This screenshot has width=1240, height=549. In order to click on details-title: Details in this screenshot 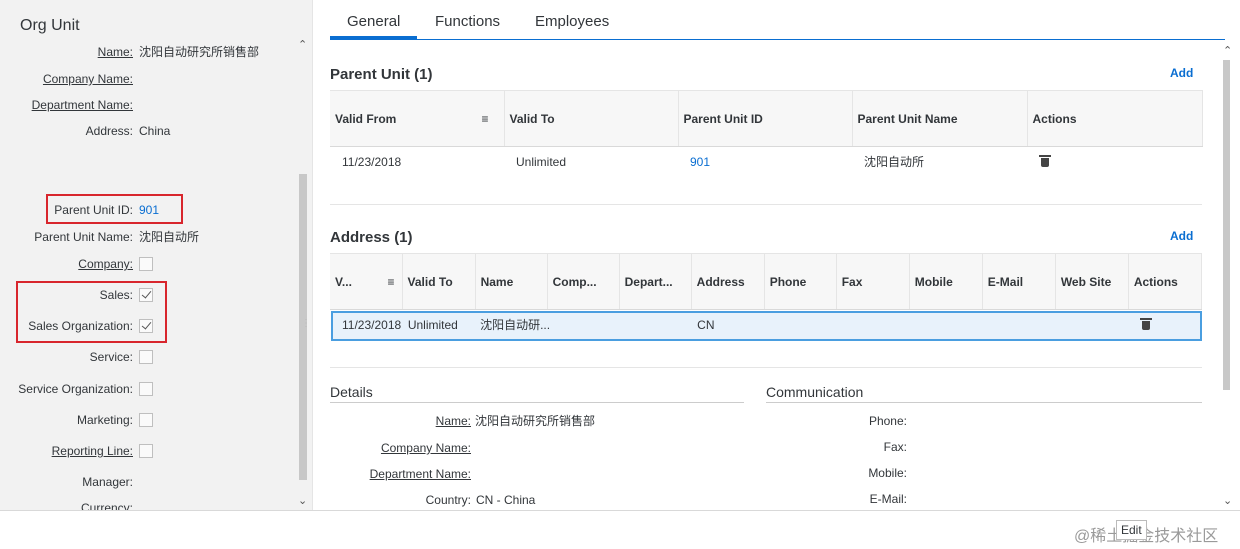, I will do `click(351, 392)`.